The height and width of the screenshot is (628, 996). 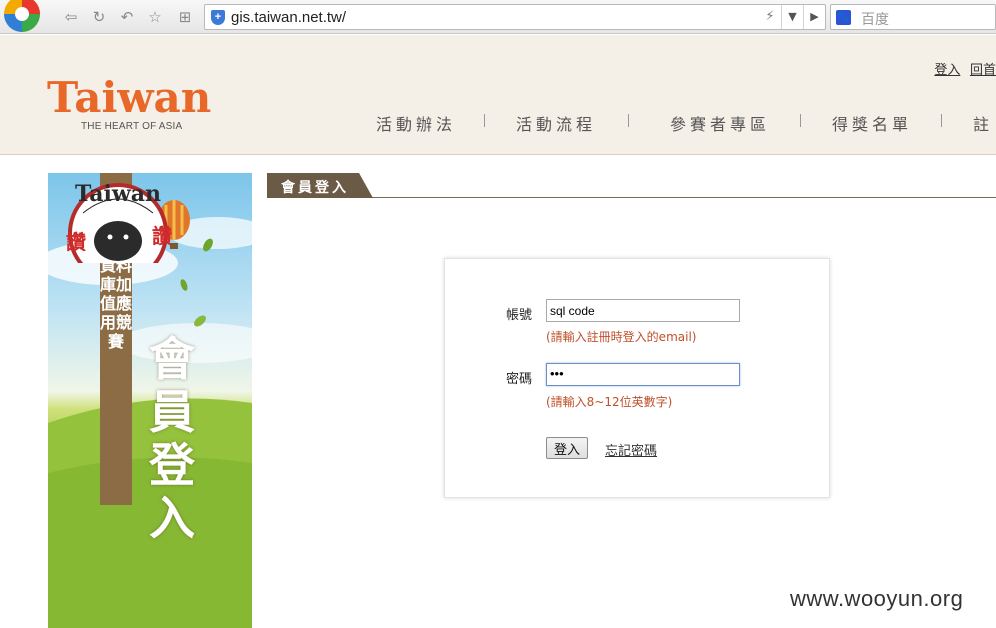 I want to click on badge-text: Taiwan, so click(x=118, y=194).